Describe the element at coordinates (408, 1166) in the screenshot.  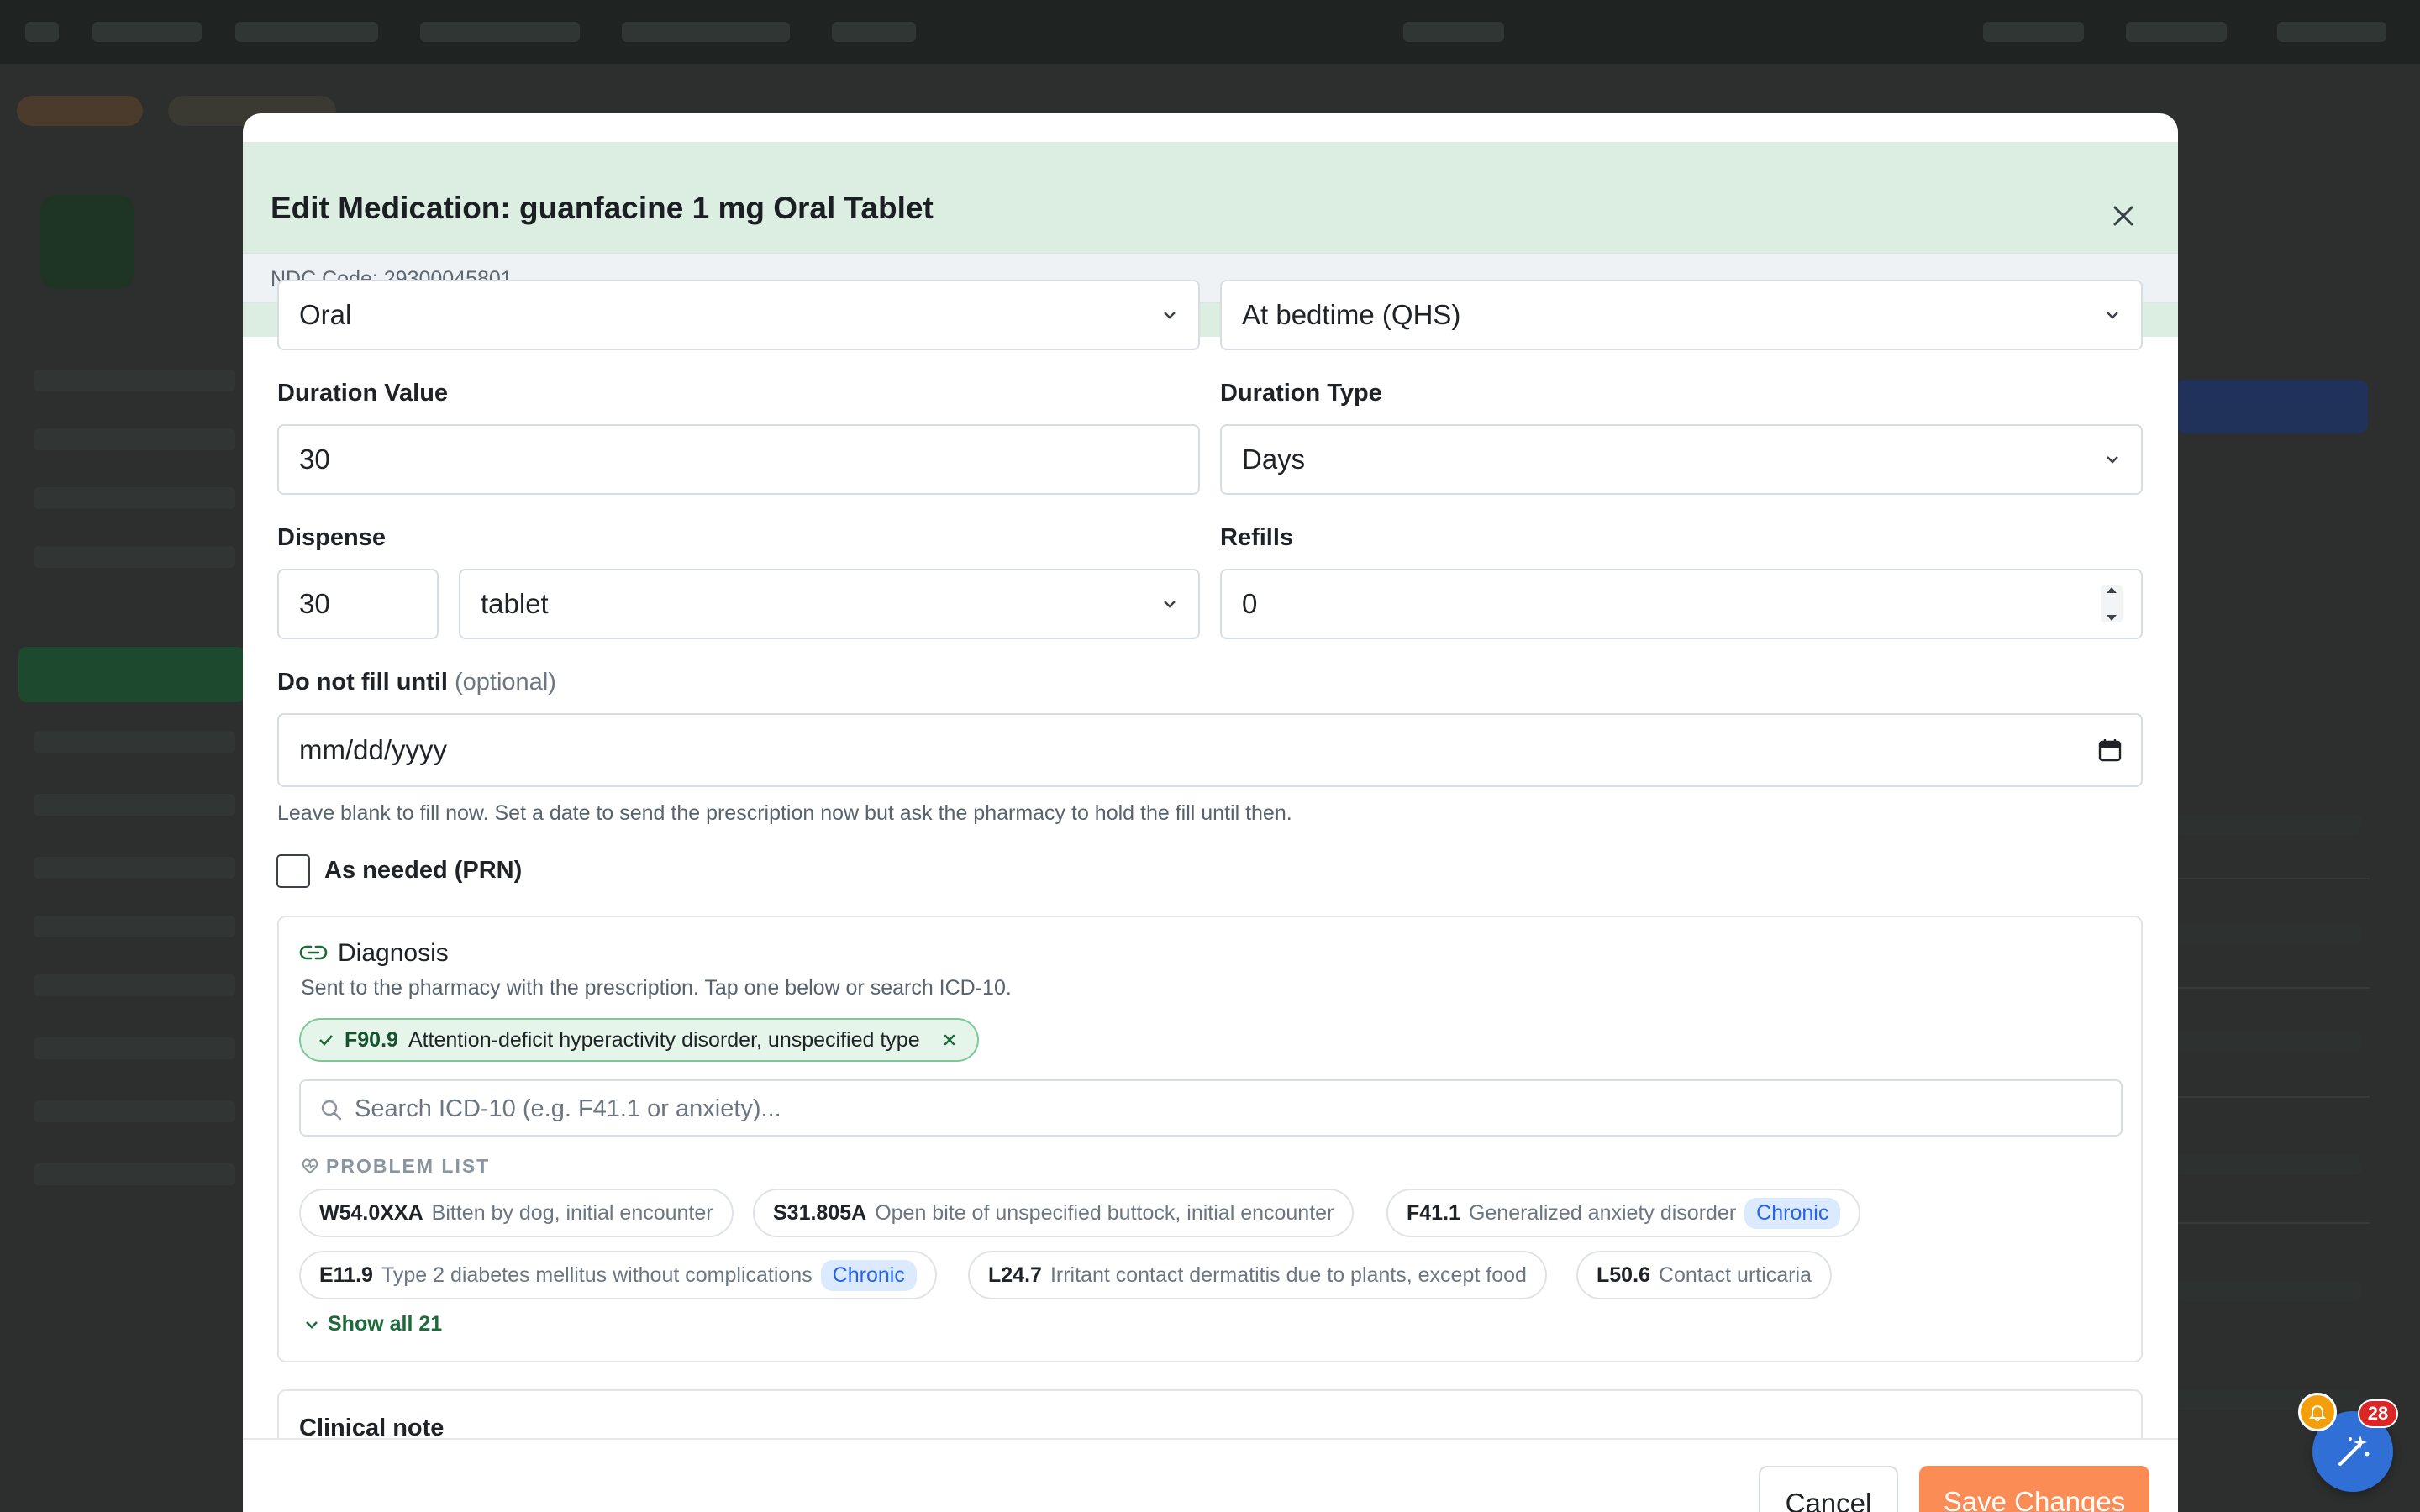
I see `problem-list-title: PROBLEM LIST` at that location.